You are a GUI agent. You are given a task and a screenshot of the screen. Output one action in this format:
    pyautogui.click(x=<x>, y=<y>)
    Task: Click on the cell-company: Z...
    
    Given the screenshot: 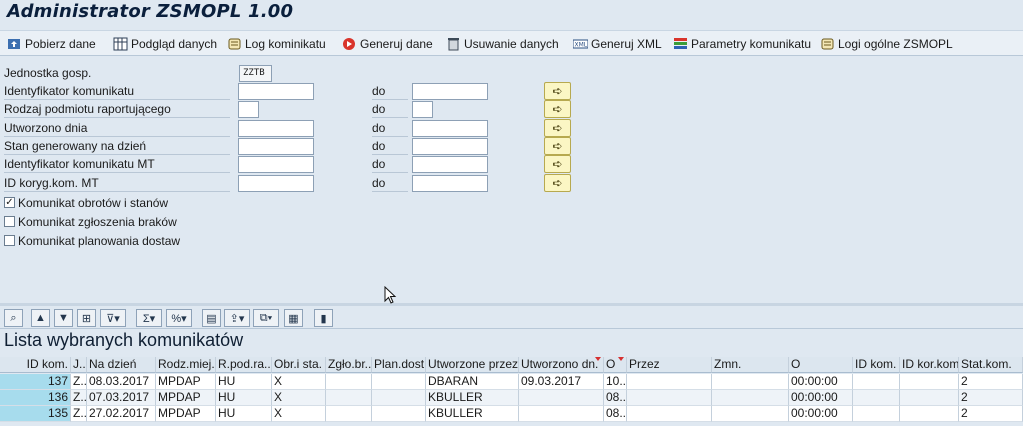 What is the action you would take?
    pyautogui.click(x=79, y=398)
    